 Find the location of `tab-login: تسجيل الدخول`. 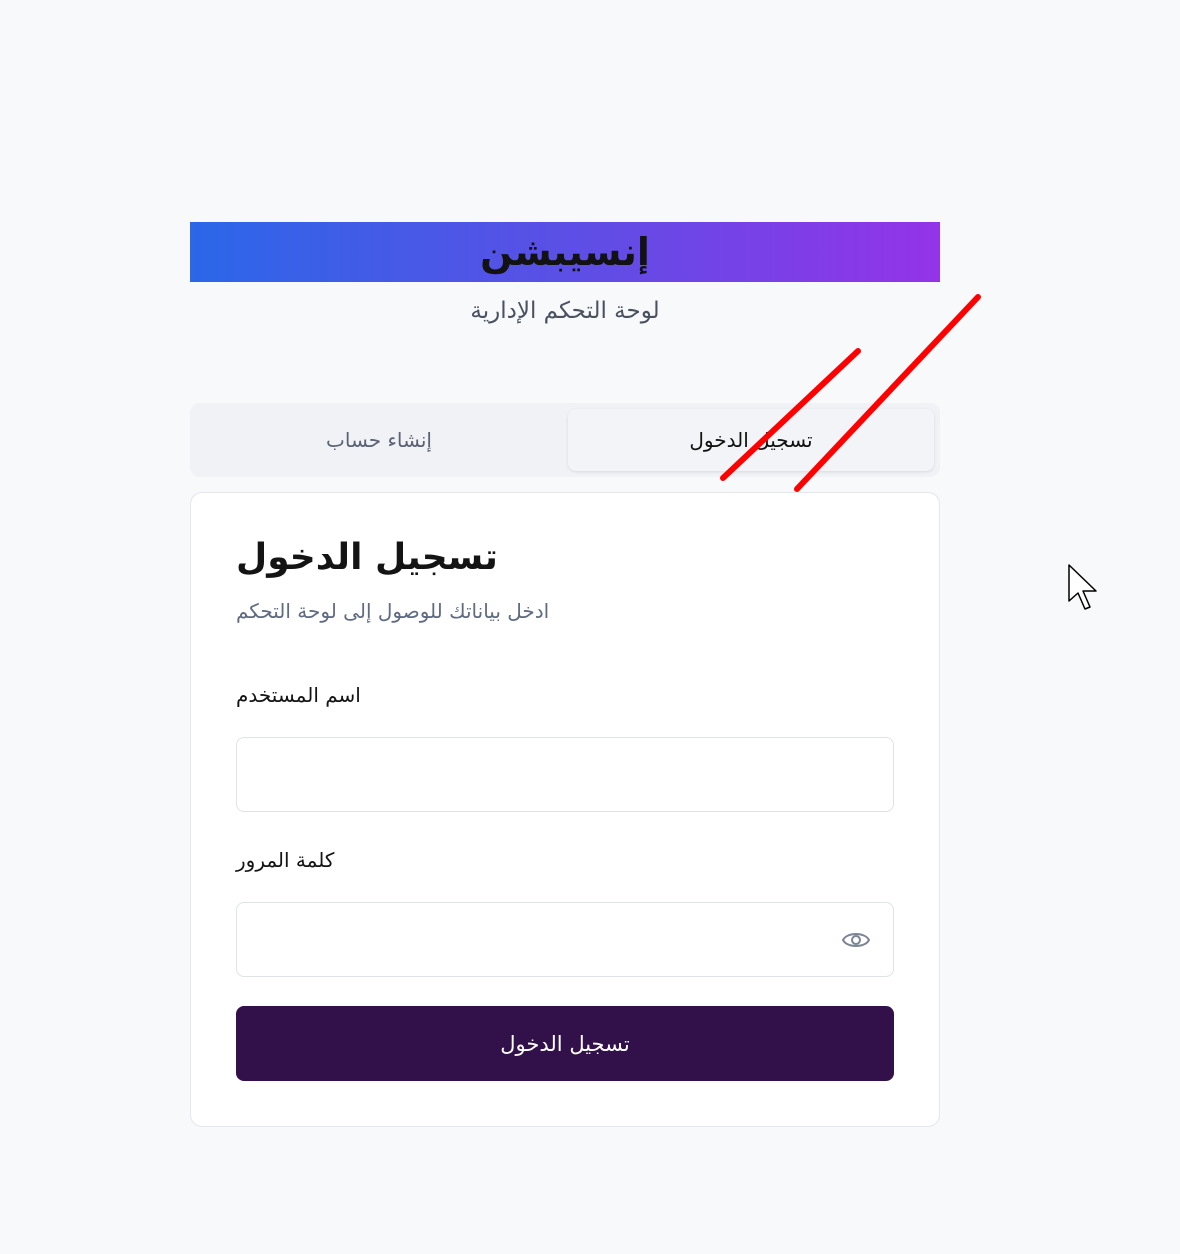

tab-login: تسجيل الدخول is located at coordinates (751, 440).